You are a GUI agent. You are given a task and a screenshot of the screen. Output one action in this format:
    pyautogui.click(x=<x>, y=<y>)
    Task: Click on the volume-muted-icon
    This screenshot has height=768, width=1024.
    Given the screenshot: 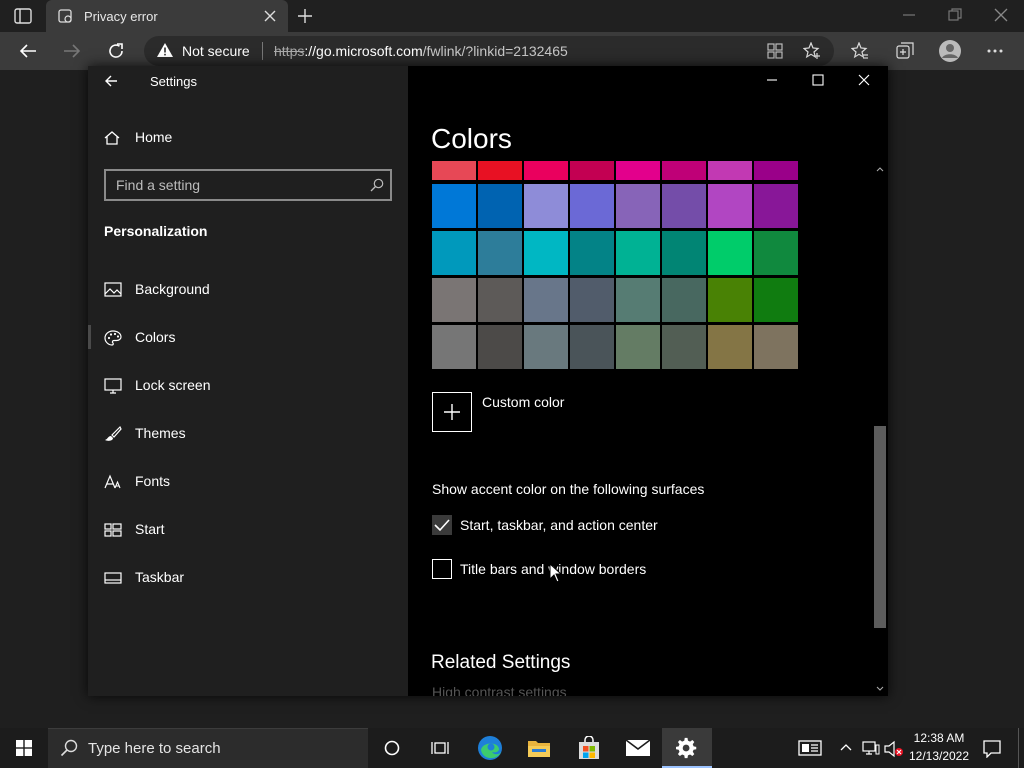 What is the action you would take?
    pyautogui.click(x=894, y=749)
    